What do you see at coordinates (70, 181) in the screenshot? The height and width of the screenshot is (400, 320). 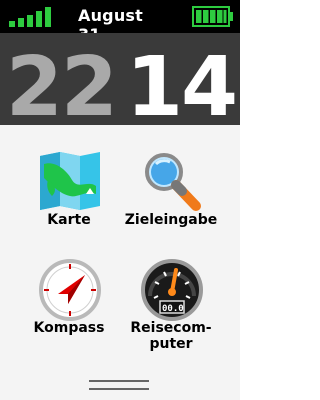 I see `map-icon` at bounding box center [70, 181].